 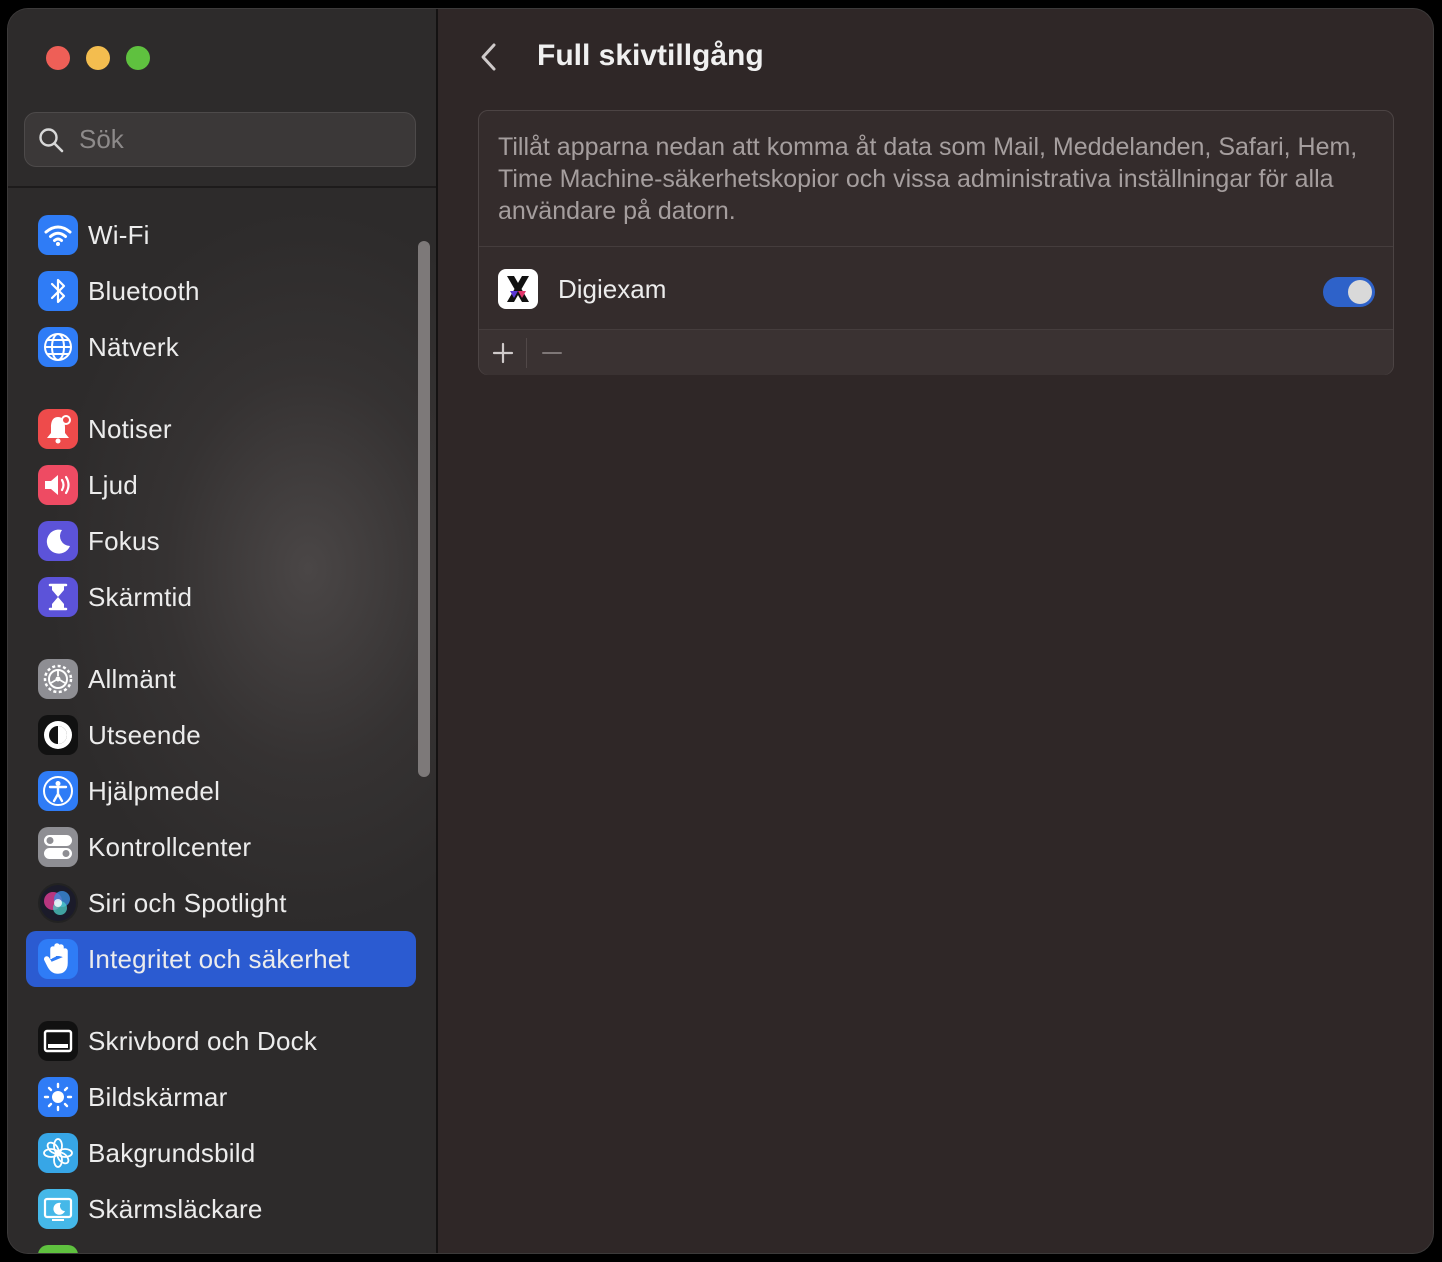 I want to click on sidebar-item-label: Utseende, so click(x=144, y=734).